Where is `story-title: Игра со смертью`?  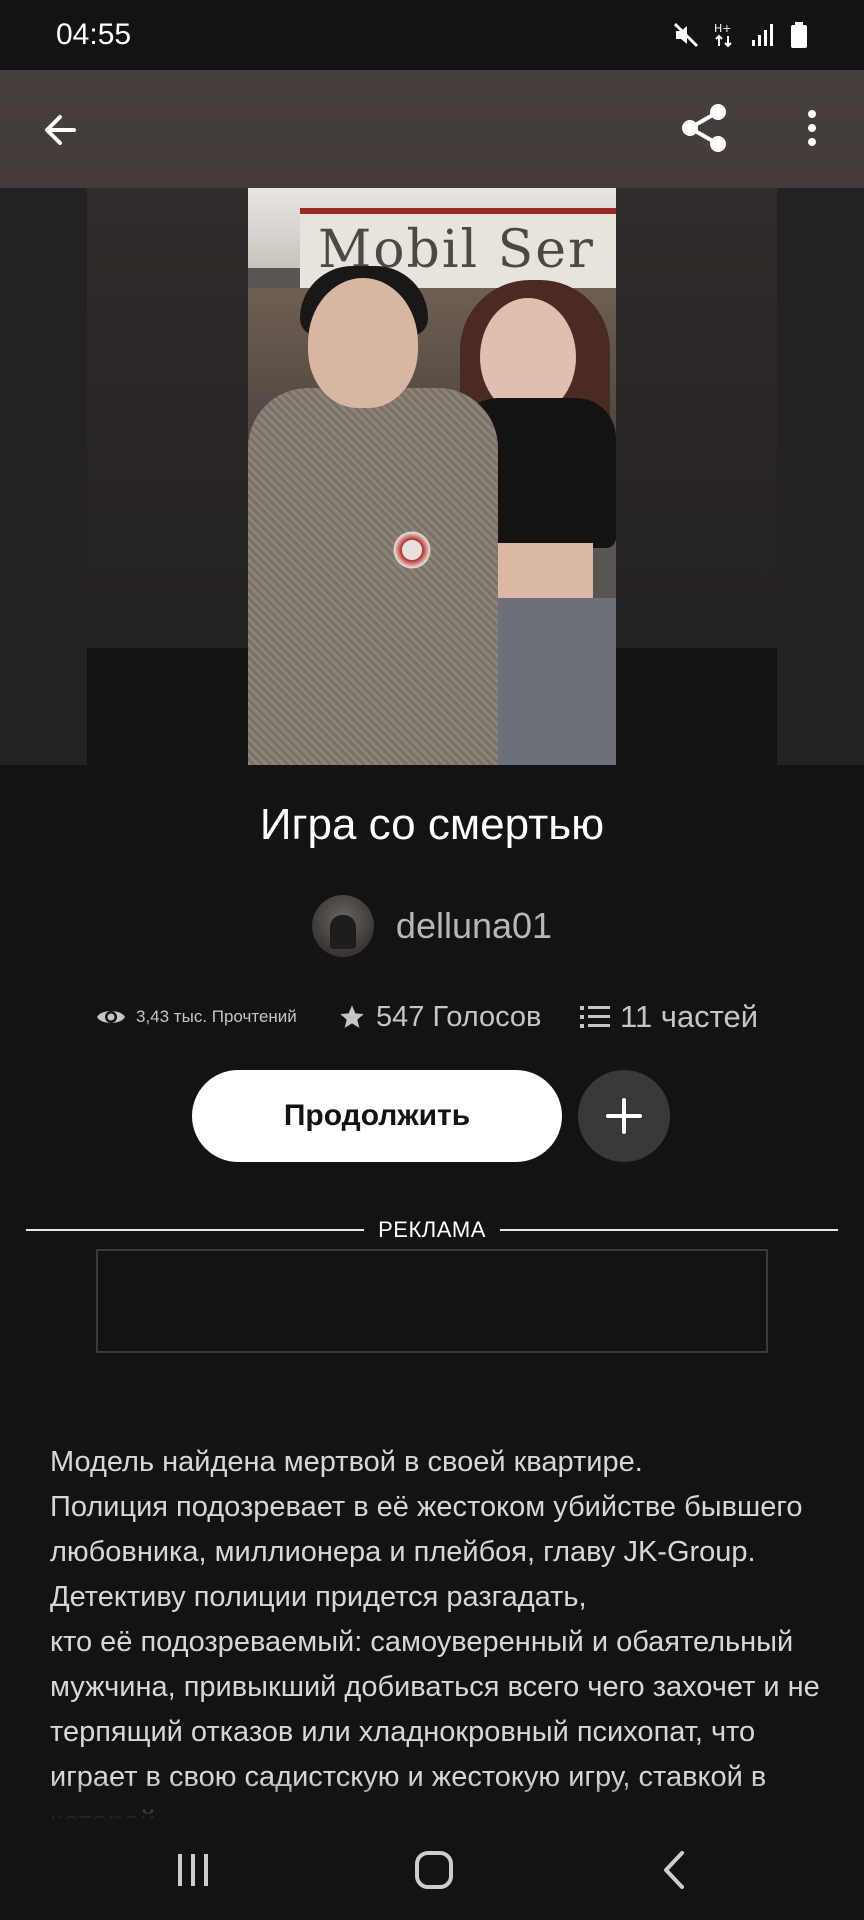 story-title: Игра со смертью is located at coordinates (432, 824).